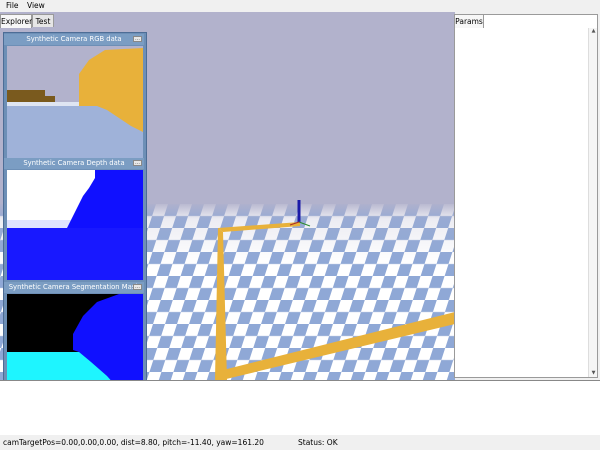 Image resolution: width=600 pixels, height=450 pixels. What do you see at coordinates (16, 21) in the screenshot?
I see `tab-explorer: Explorer` at bounding box center [16, 21].